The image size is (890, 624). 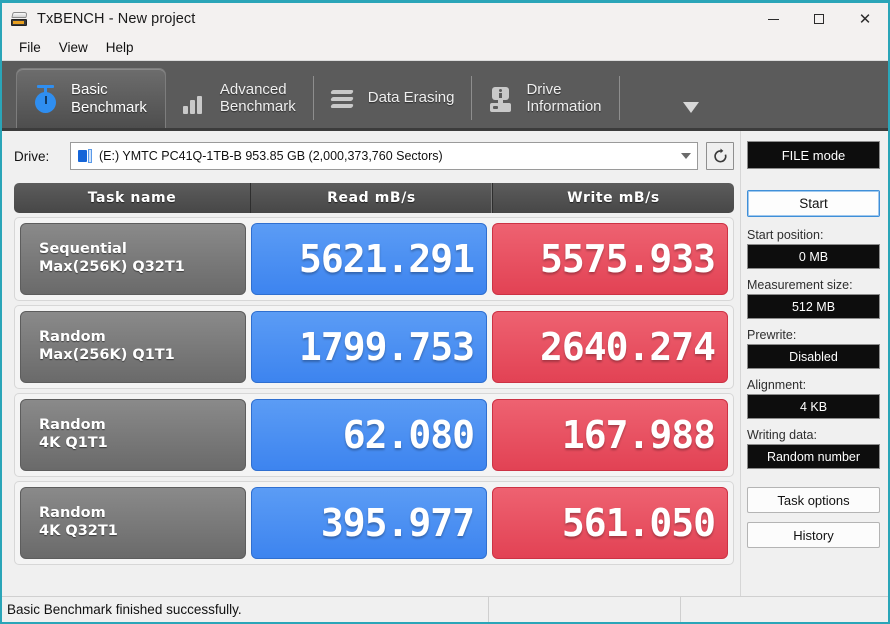 I want to click on menu-item-view: View, so click(x=73, y=47).